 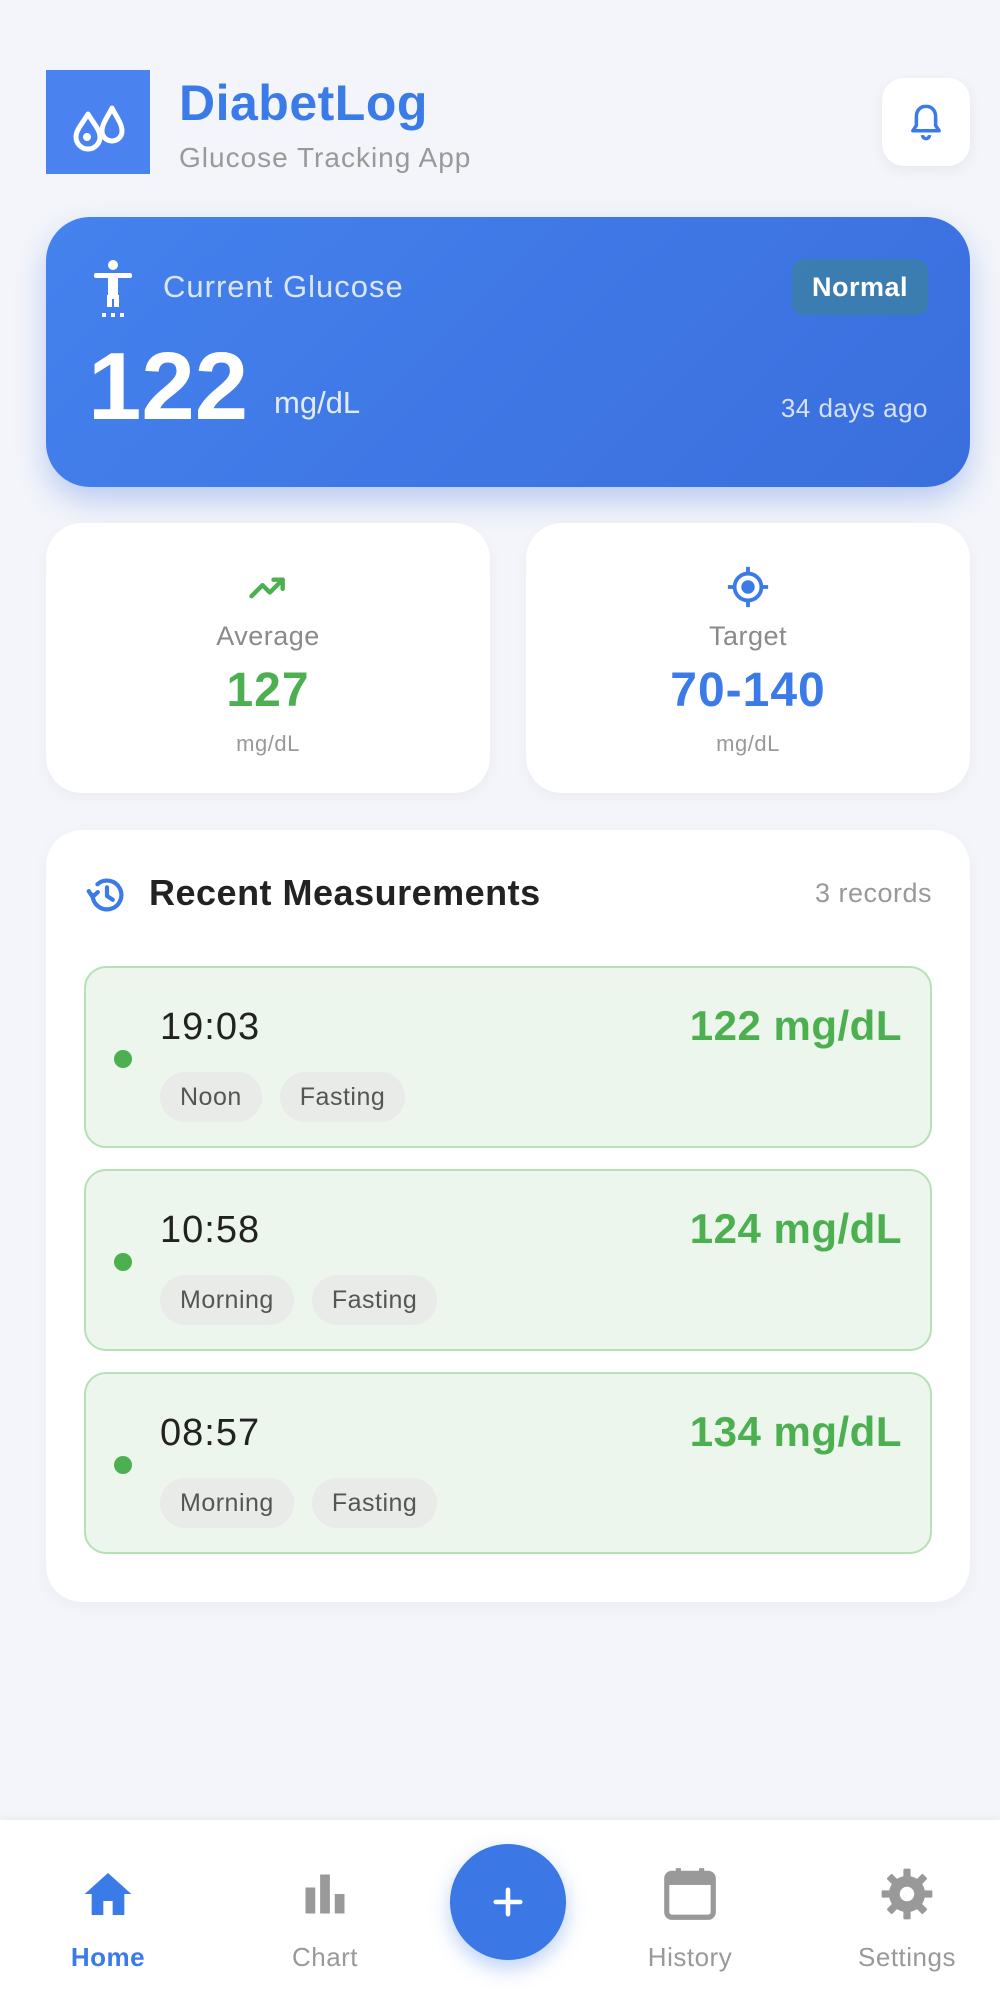 I want to click on accessibility-icon, so click(x=113, y=292).